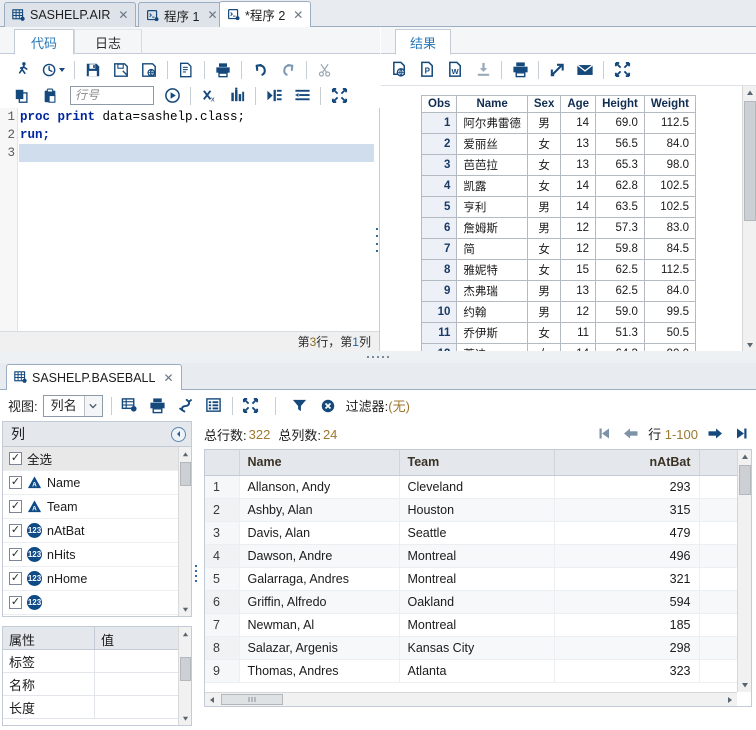  I want to click on window-tab-program-2: *程序 2 ✕, so click(265, 14).